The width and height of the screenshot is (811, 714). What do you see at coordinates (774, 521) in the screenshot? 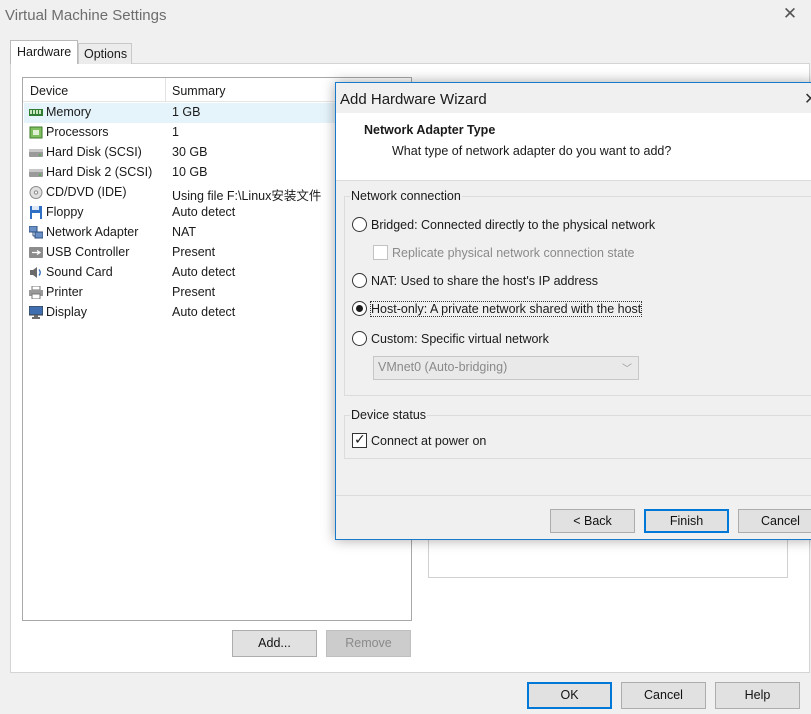
I see `wizard-cancel-button: Cancel` at bounding box center [774, 521].